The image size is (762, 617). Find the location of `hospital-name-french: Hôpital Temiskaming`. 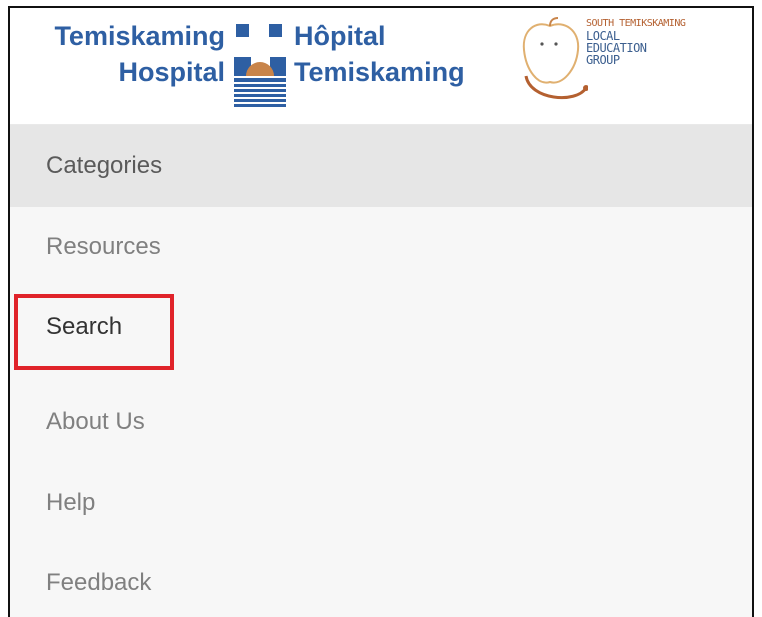

hospital-name-french: Hôpital Temiskaming is located at coordinates (404, 54).